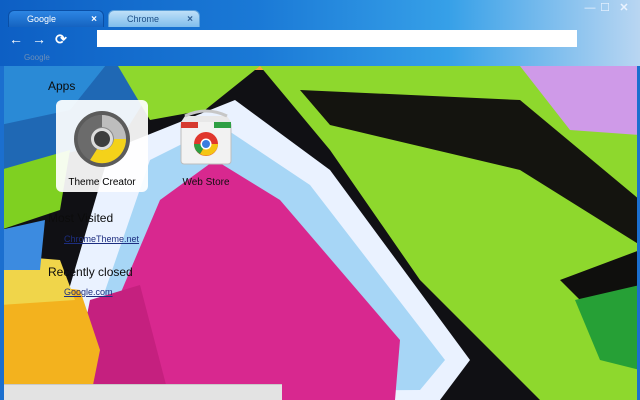  What do you see at coordinates (605, 8) in the screenshot?
I see `maximize-icon: ☐` at bounding box center [605, 8].